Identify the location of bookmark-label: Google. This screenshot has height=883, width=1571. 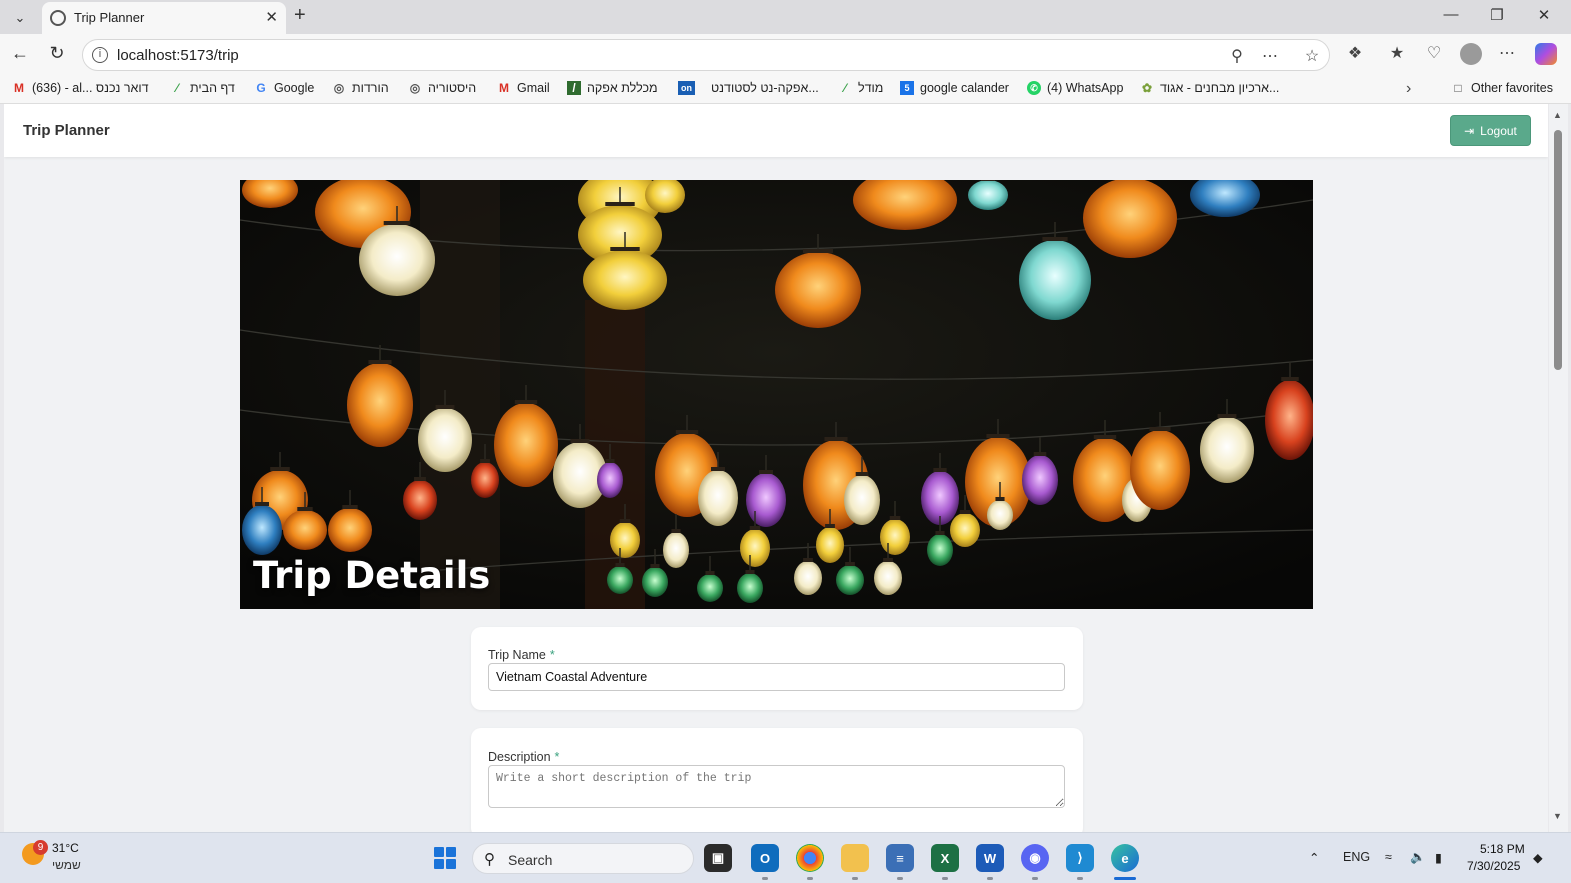
(294, 88).